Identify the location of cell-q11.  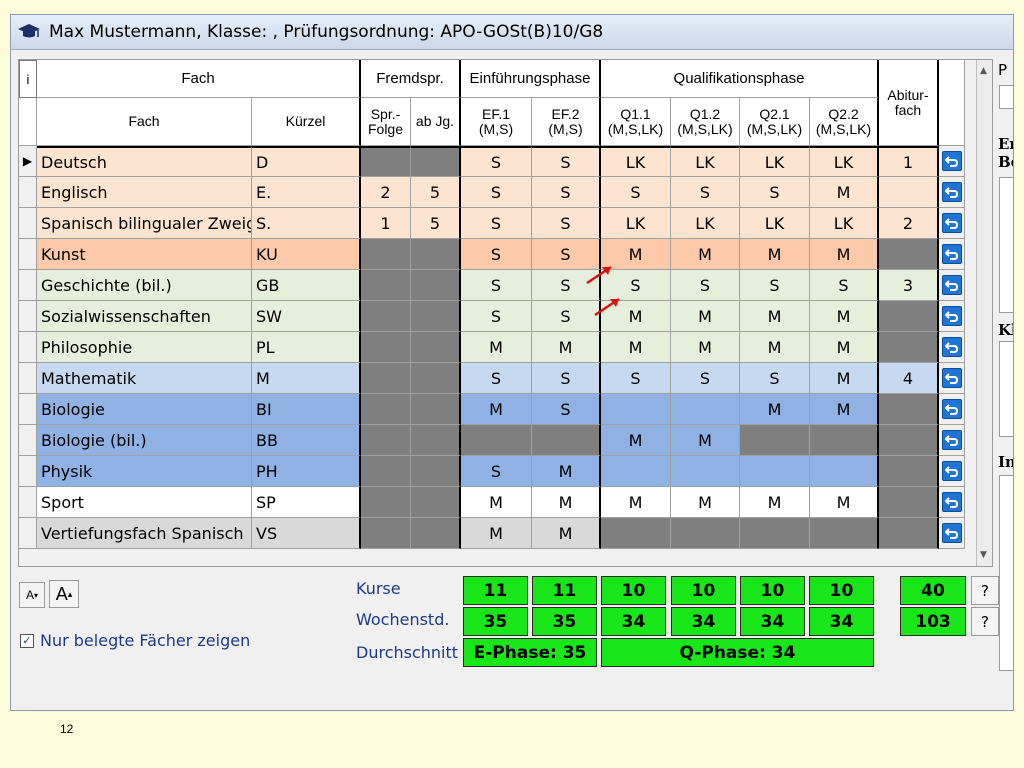
(636, 471).